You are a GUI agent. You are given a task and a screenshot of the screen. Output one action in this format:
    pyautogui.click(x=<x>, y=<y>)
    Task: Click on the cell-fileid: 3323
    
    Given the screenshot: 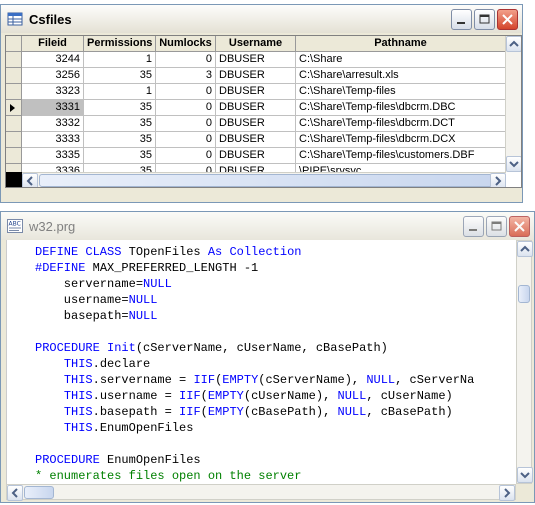 What is the action you would take?
    pyautogui.click(x=53, y=92)
    